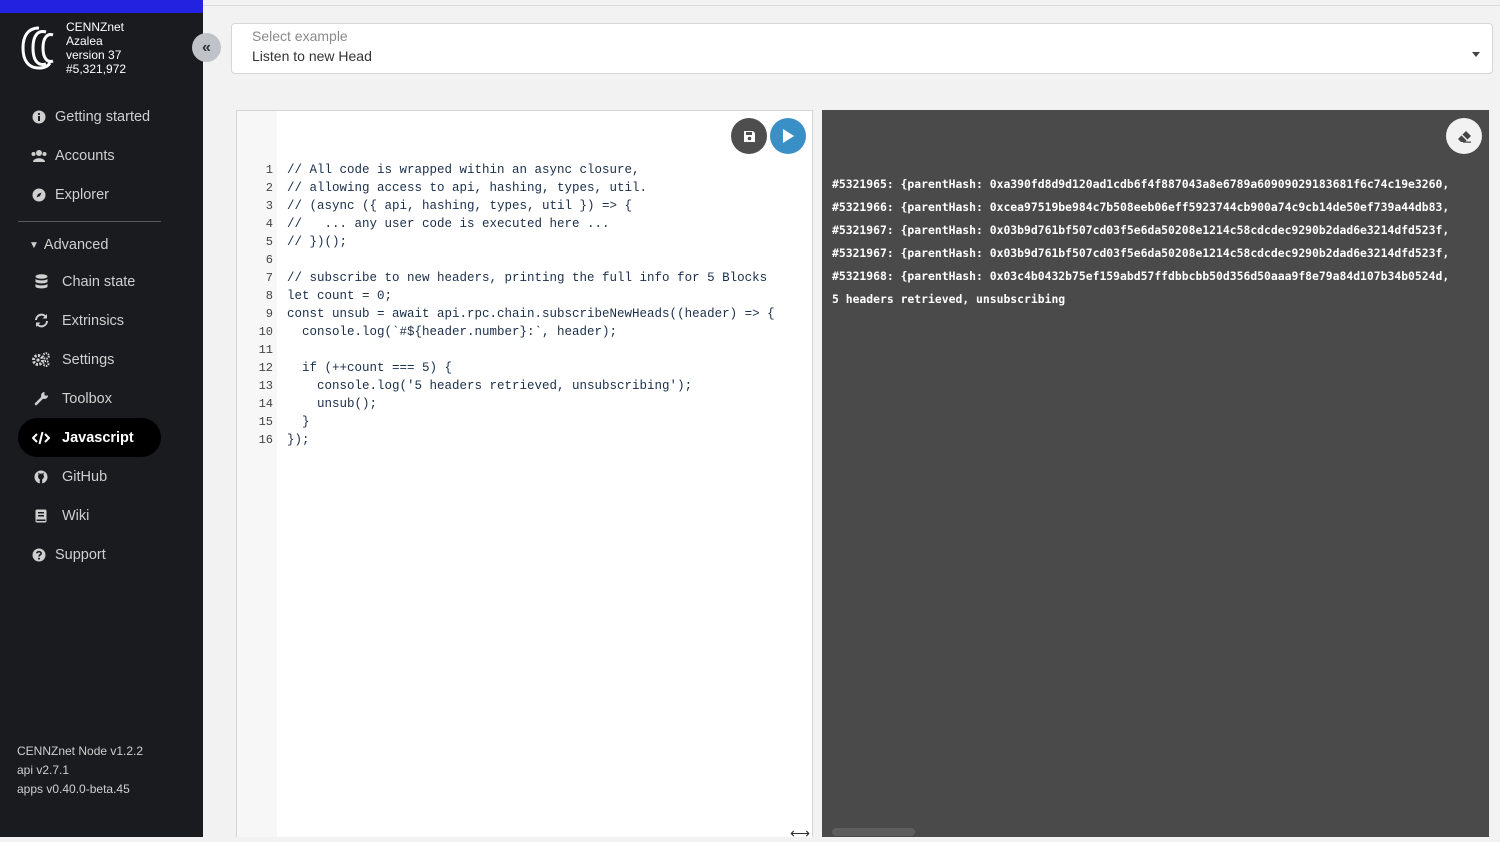 This screenshot has width=1500, height=842. I want to click on sidebar-item-wiki: Wiki, so click(89, 515).